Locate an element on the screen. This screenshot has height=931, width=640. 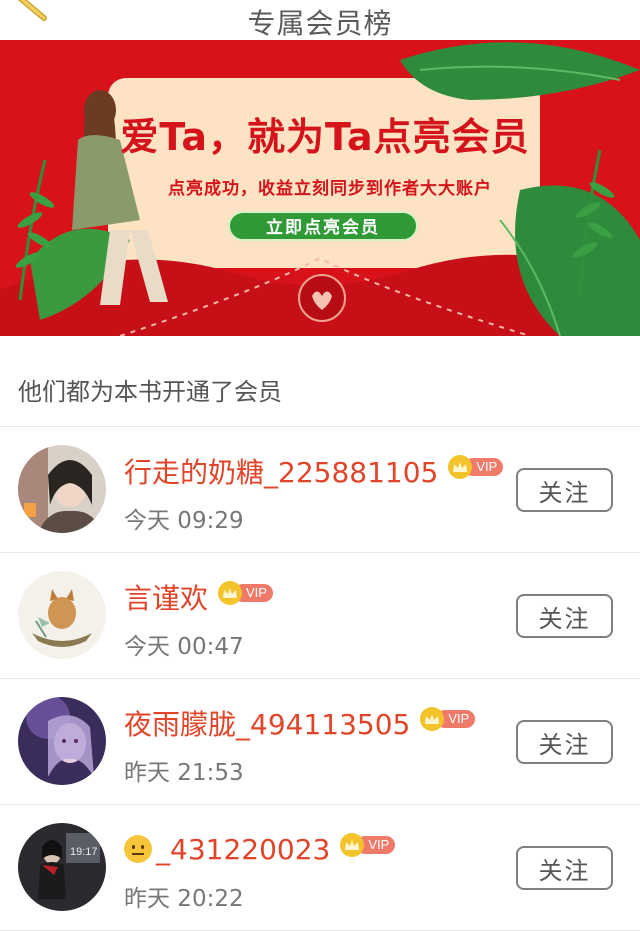
member-time: 今天 00:47 is located at coordinates (184, 647).